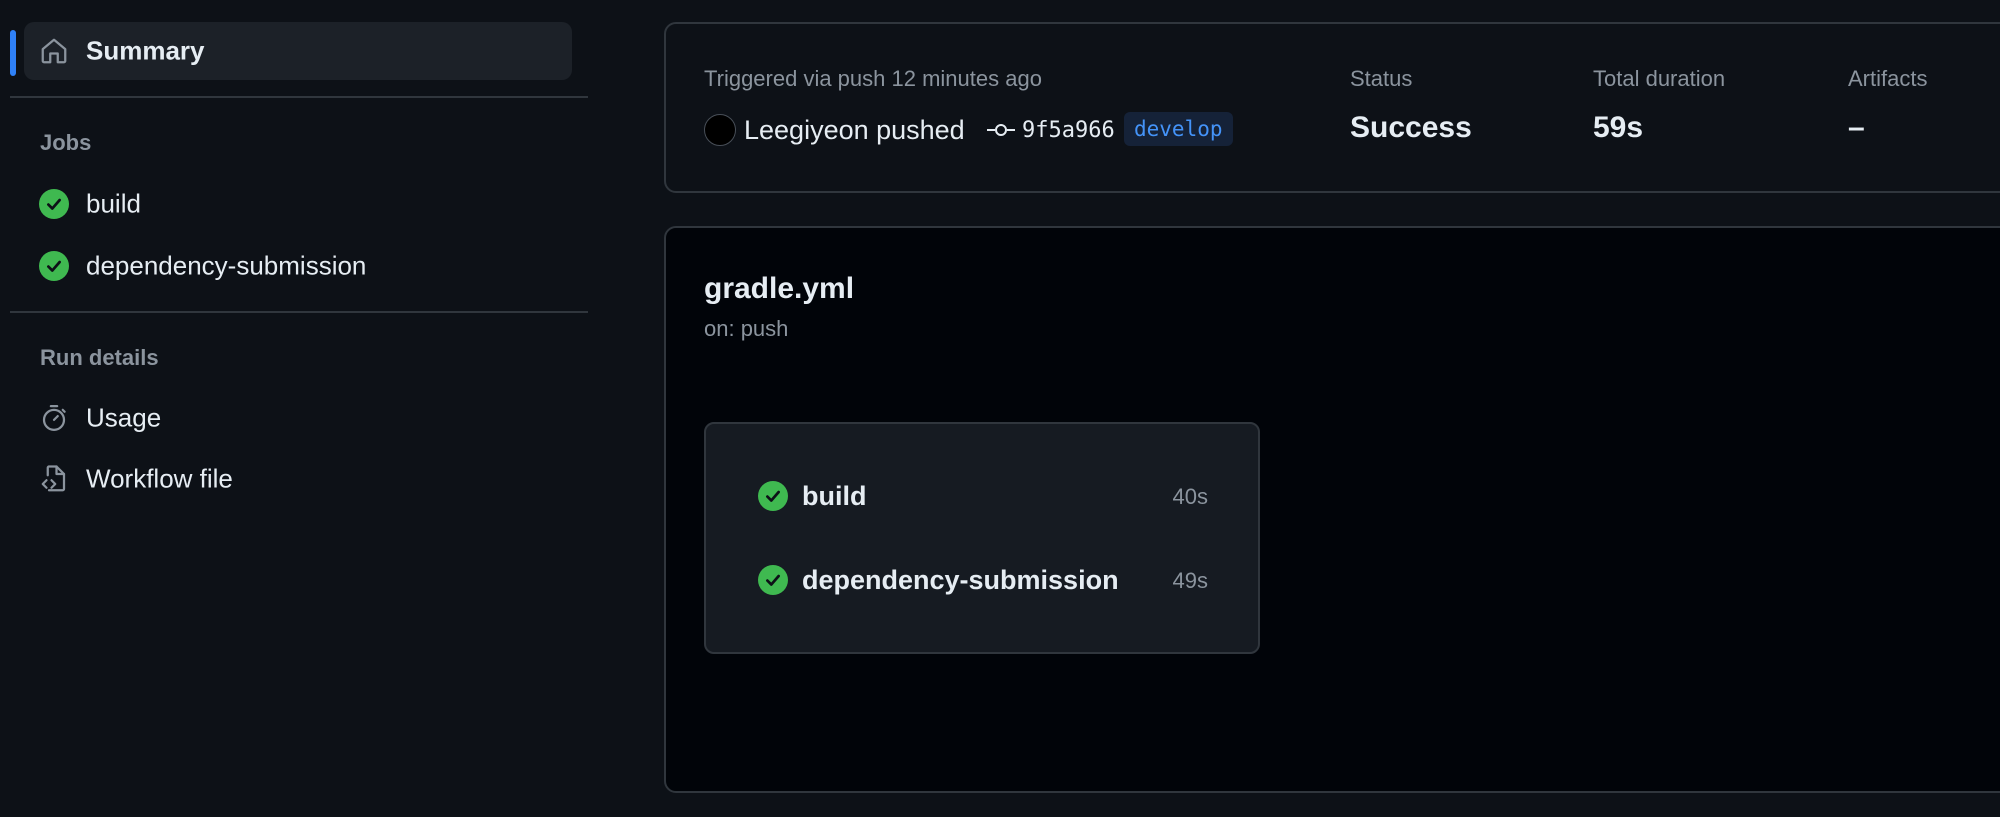 This screenshot has width=2000, height=817. Describe the element at coordinates (1411, 127) in the screenshot. I see `status-value: Success` at that location.